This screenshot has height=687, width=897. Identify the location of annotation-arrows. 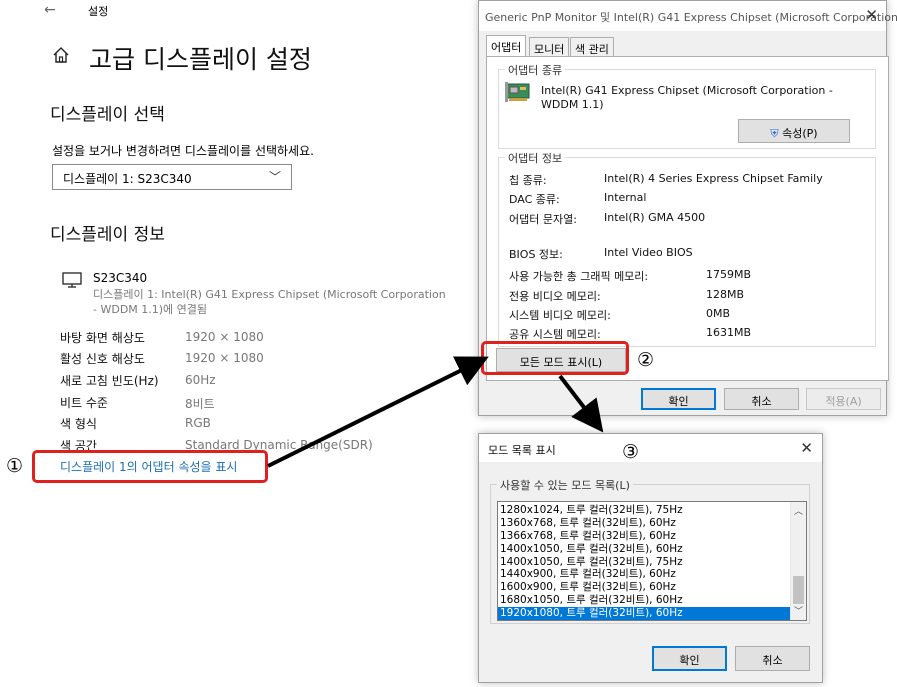
(435, 412).